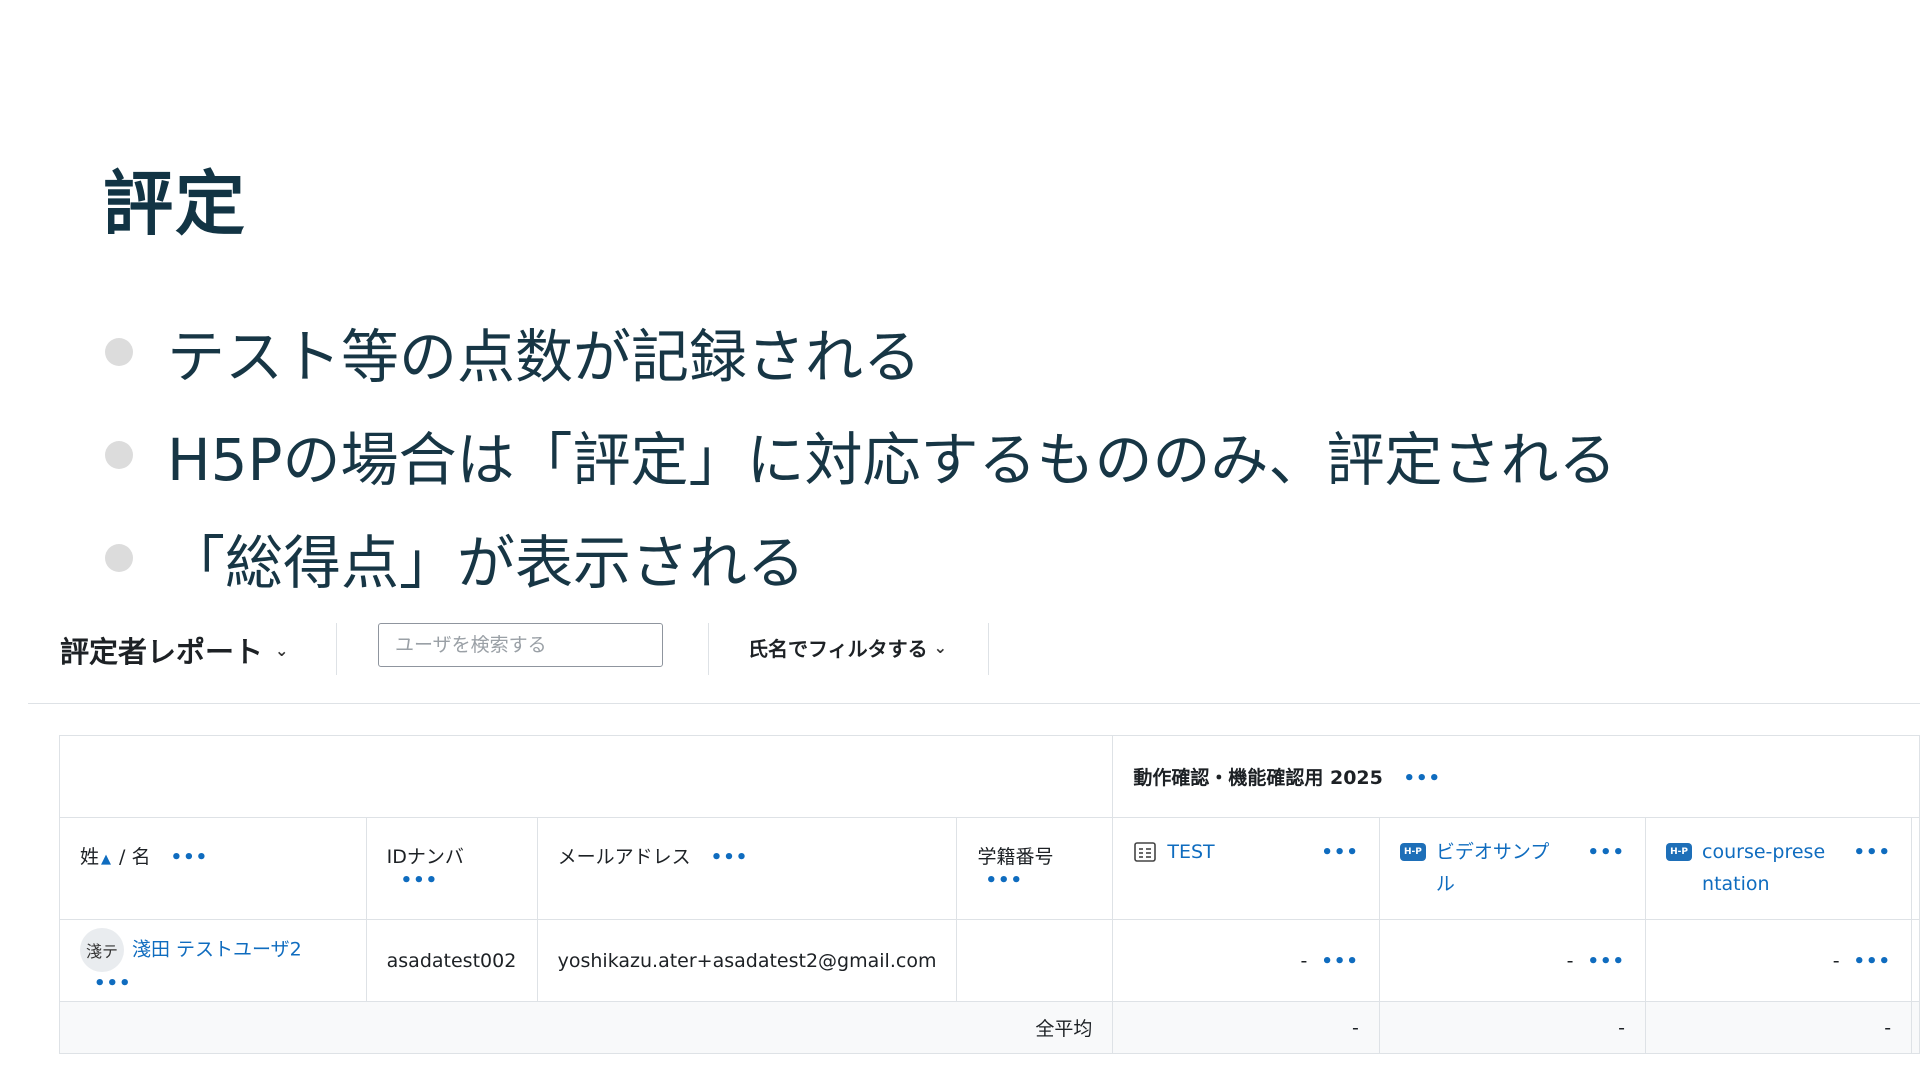 The height and width of the screenshot is (1080, 1920). I want to click on sort-firstname-link: 名, so click(141, 857).